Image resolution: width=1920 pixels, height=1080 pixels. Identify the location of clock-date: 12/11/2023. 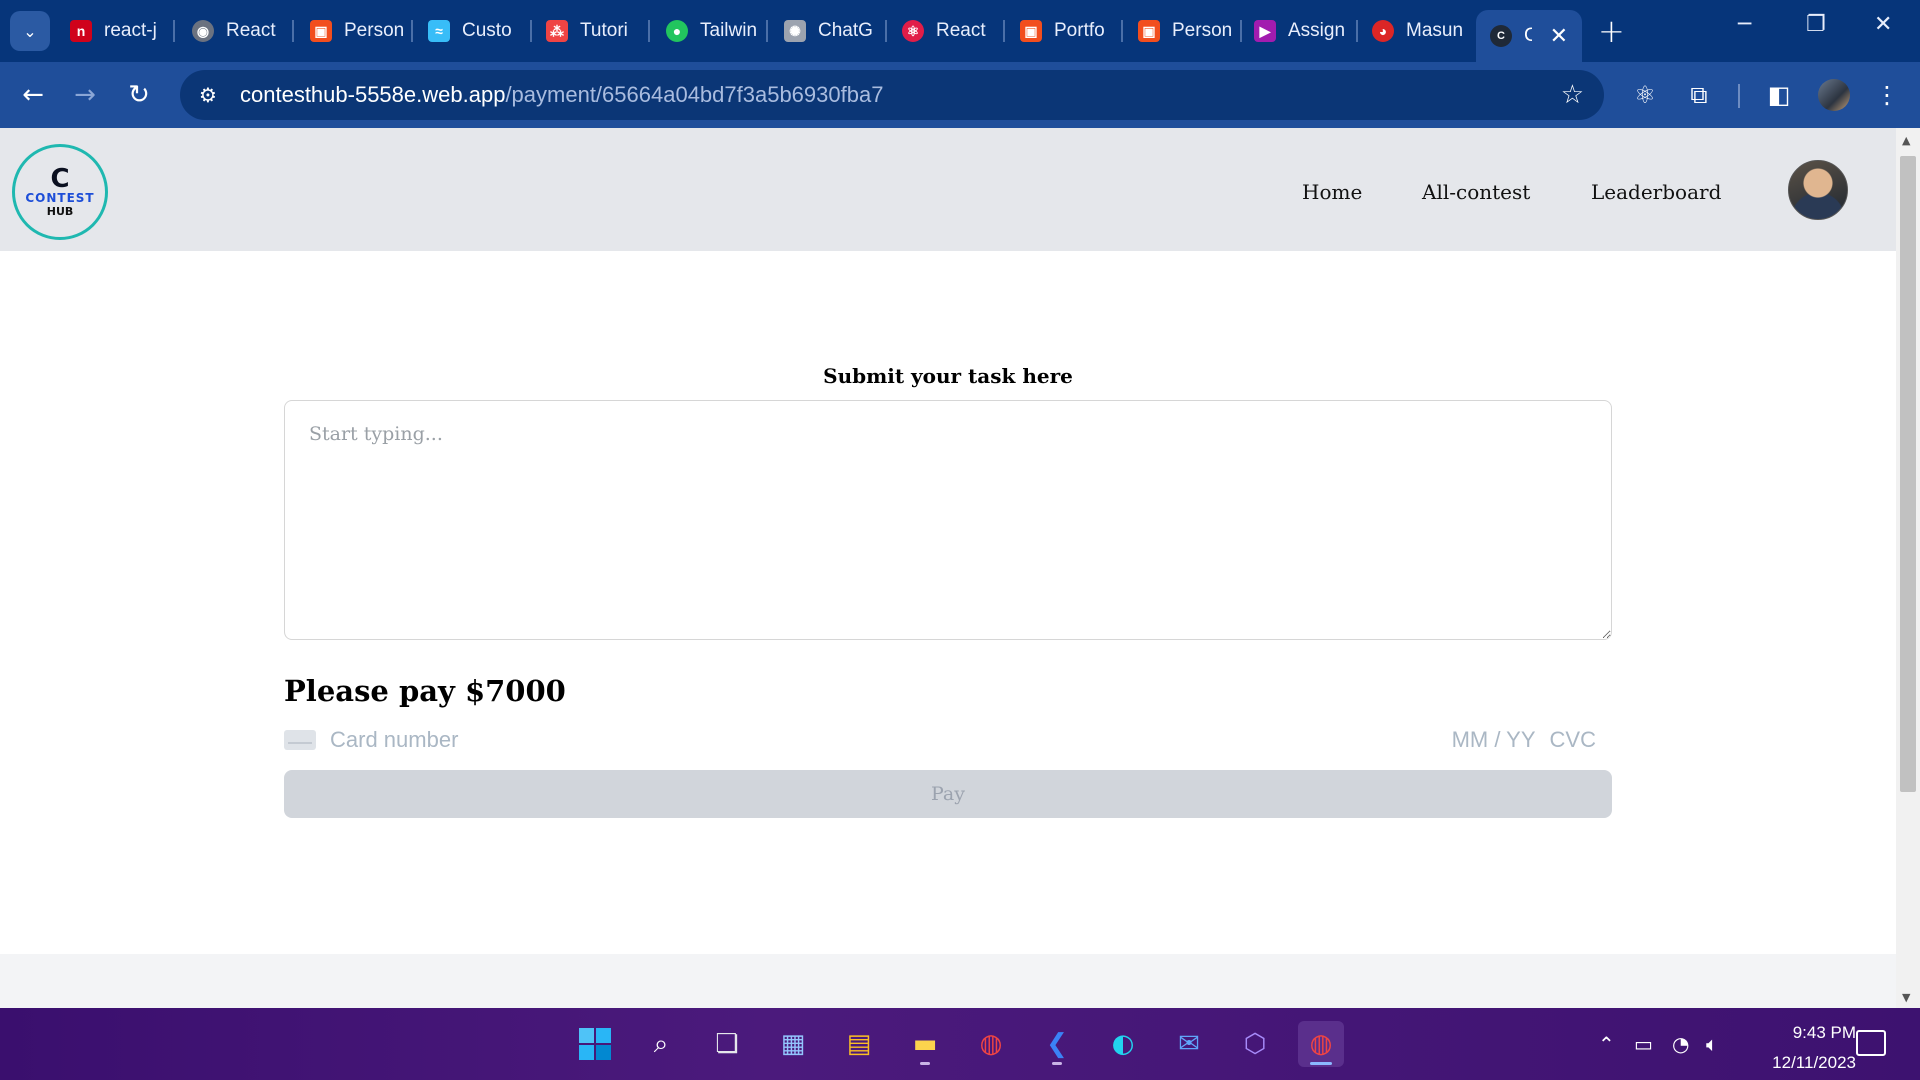
(1814, 1062).